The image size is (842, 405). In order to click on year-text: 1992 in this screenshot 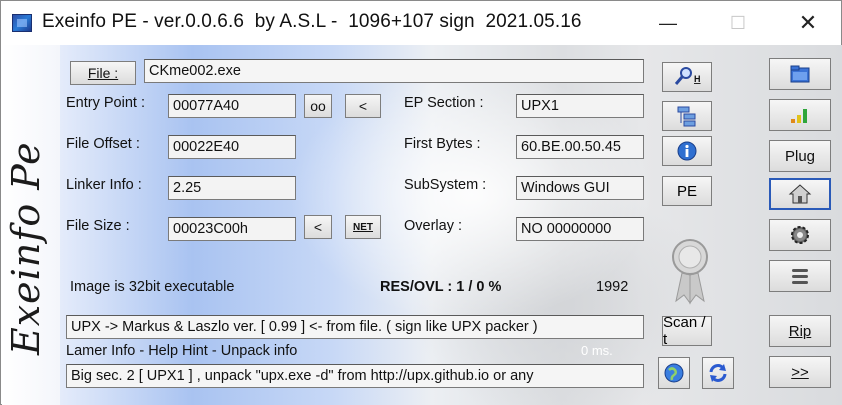, I will do `click(612, 287)`.